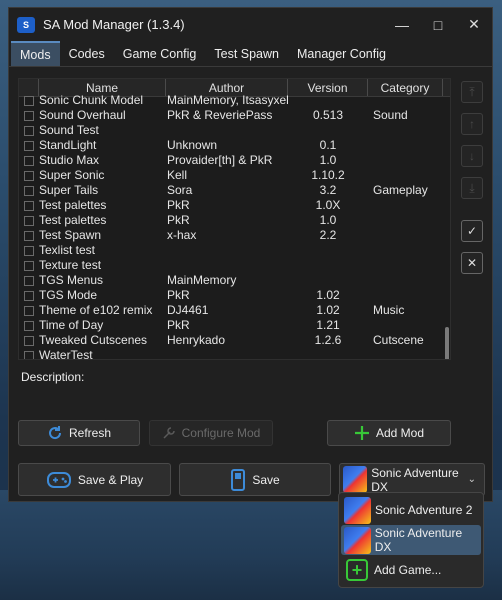  Describe the element at coordinates (357, 540) in the screenshot. I see `sonic-adventure-dx-thumbnail` at that location.